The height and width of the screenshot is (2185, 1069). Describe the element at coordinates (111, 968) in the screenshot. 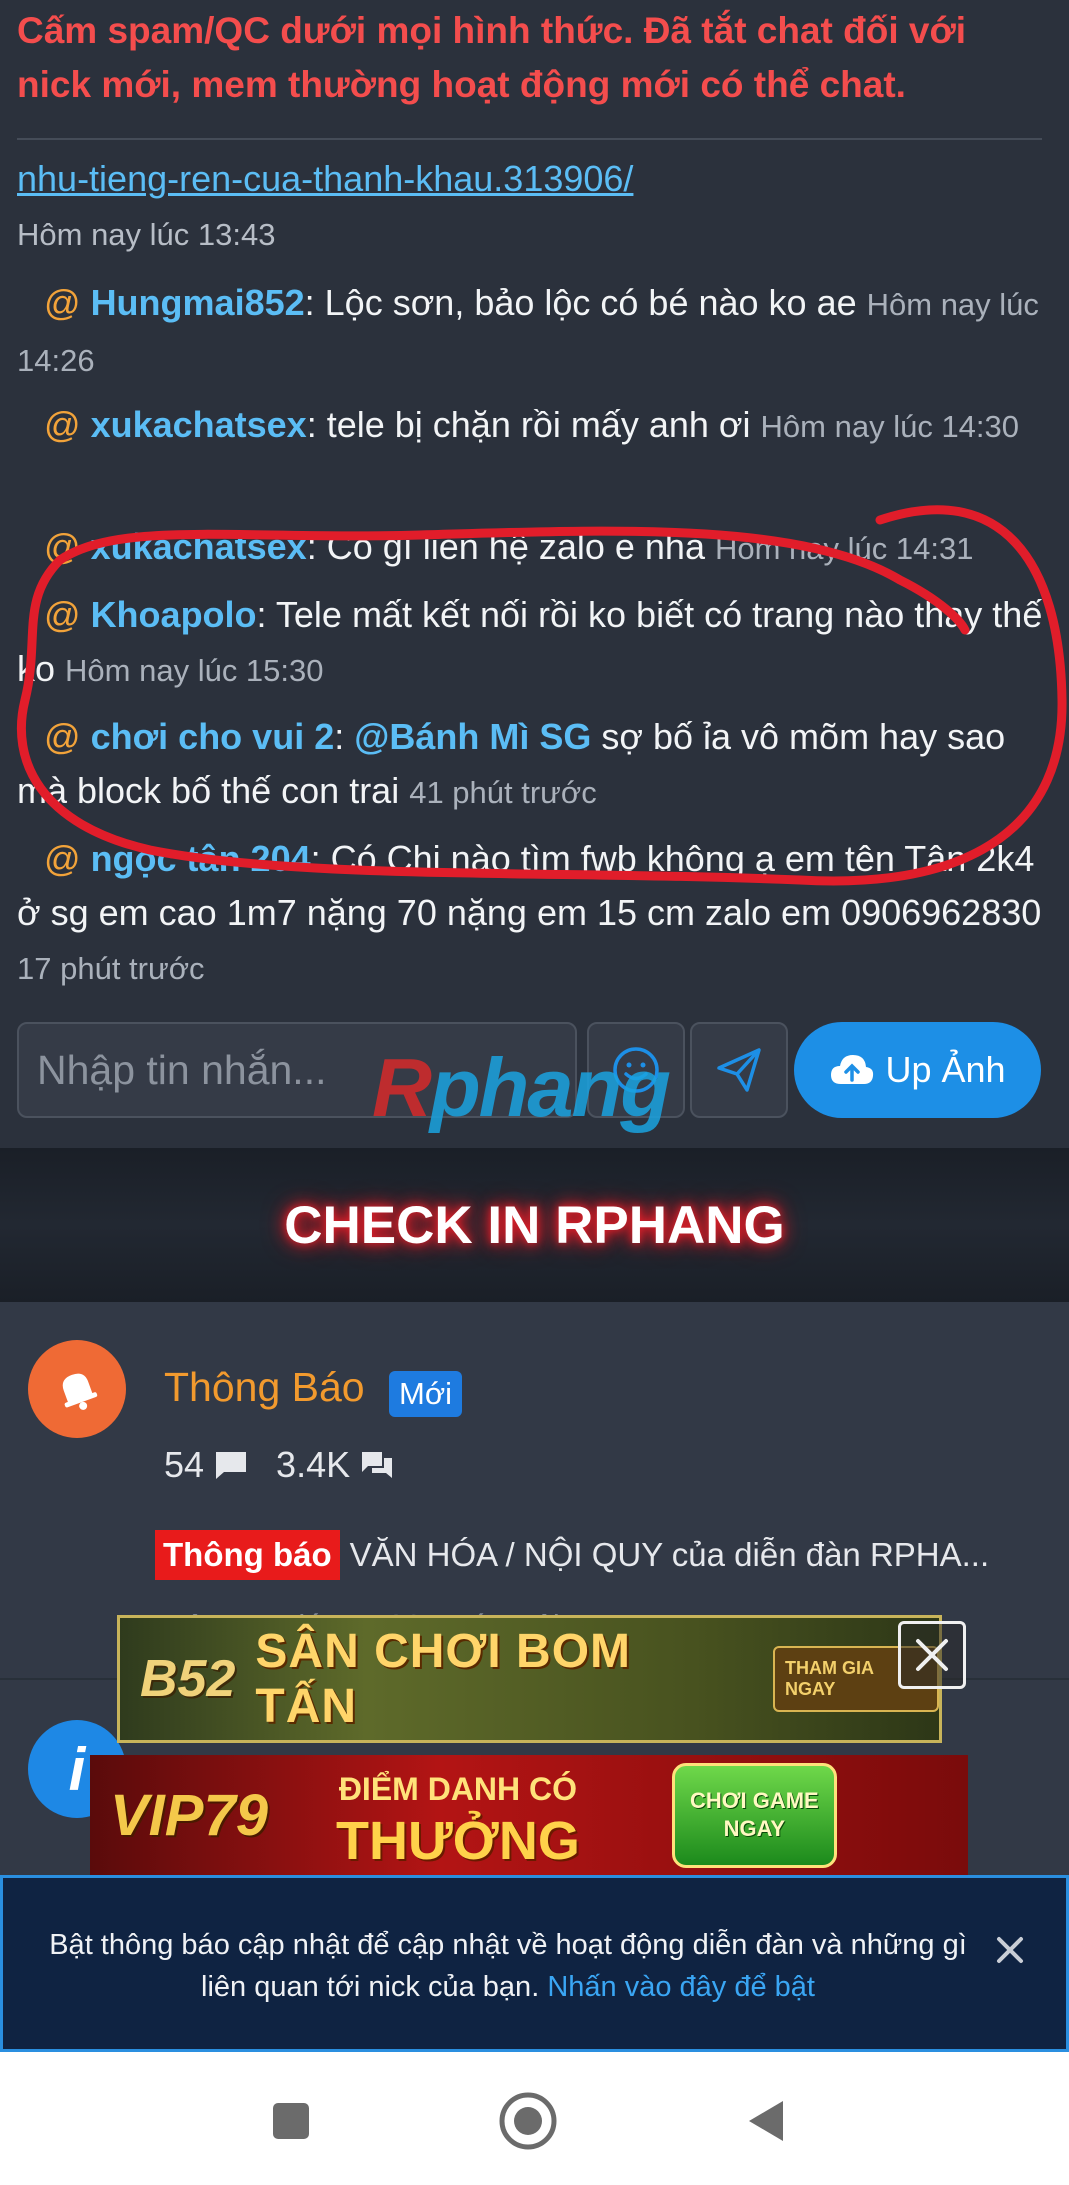

I see `chat-timestamp: 17 phút trước` at that location.